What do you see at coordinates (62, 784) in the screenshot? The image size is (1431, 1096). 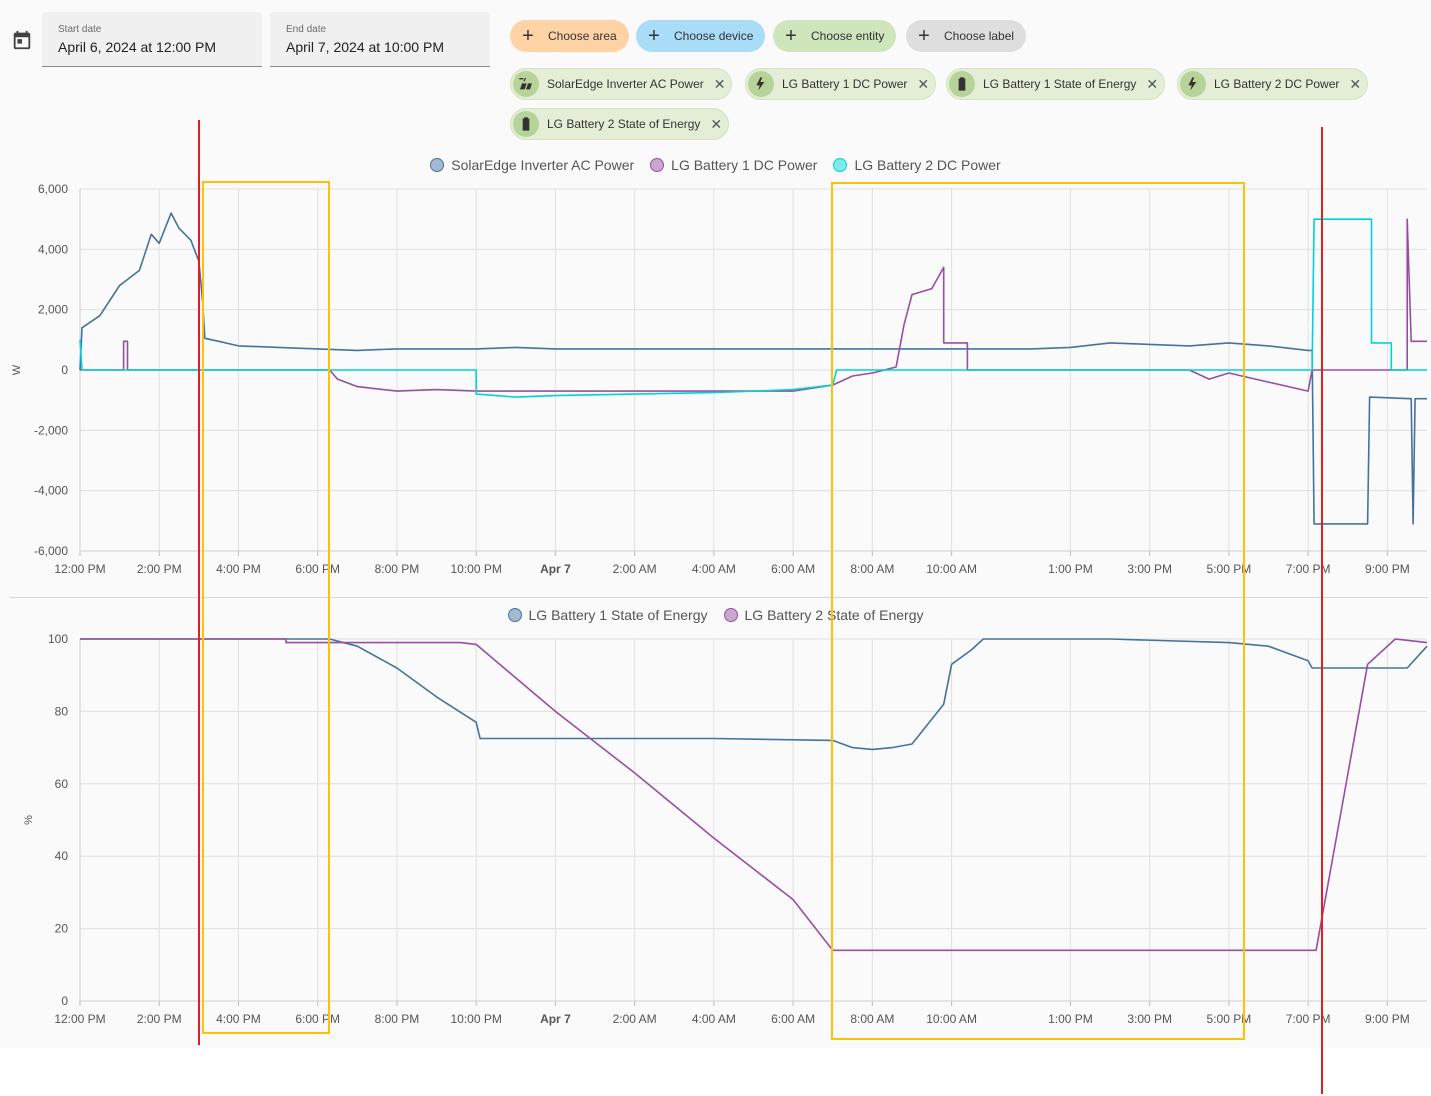 I see `y-tick-label: 60` at bounding box center [62, 784].